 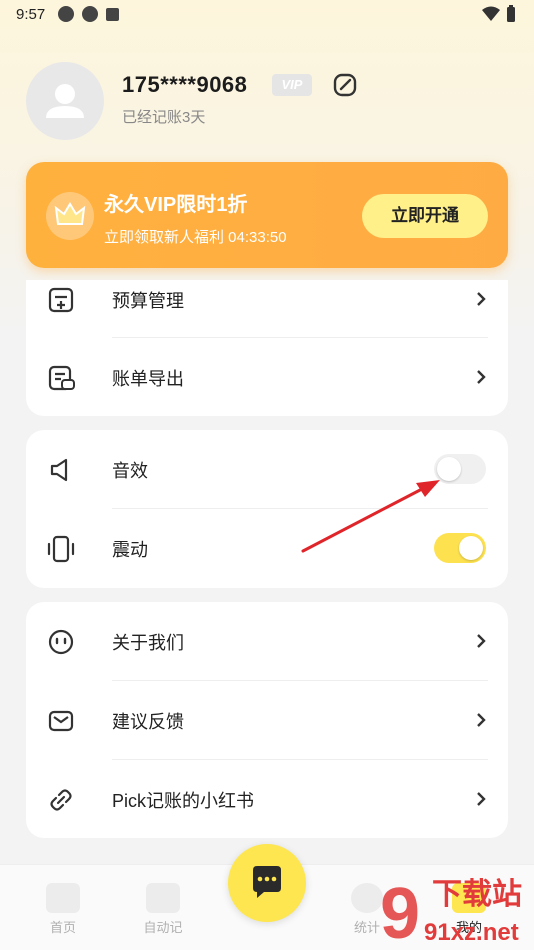 What do you see at coordinates (477, 894) in the screenshot?
I see `watermark-text: 下载站` at bounding box center [477, 894].